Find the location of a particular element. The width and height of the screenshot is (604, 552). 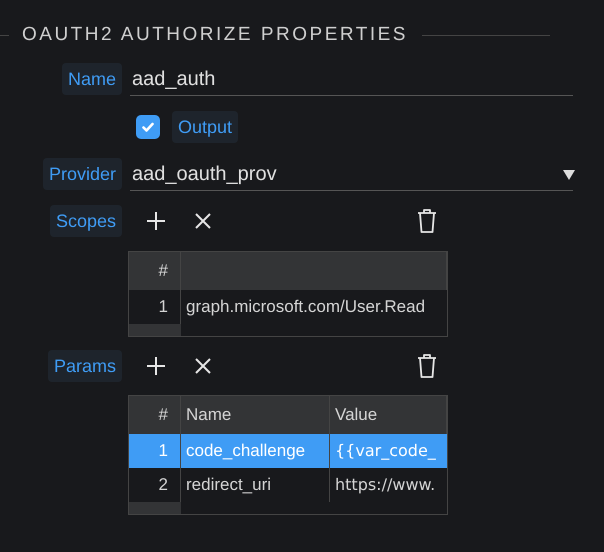

table-cell-text: code_challenge is located at coordinates (246, 451).